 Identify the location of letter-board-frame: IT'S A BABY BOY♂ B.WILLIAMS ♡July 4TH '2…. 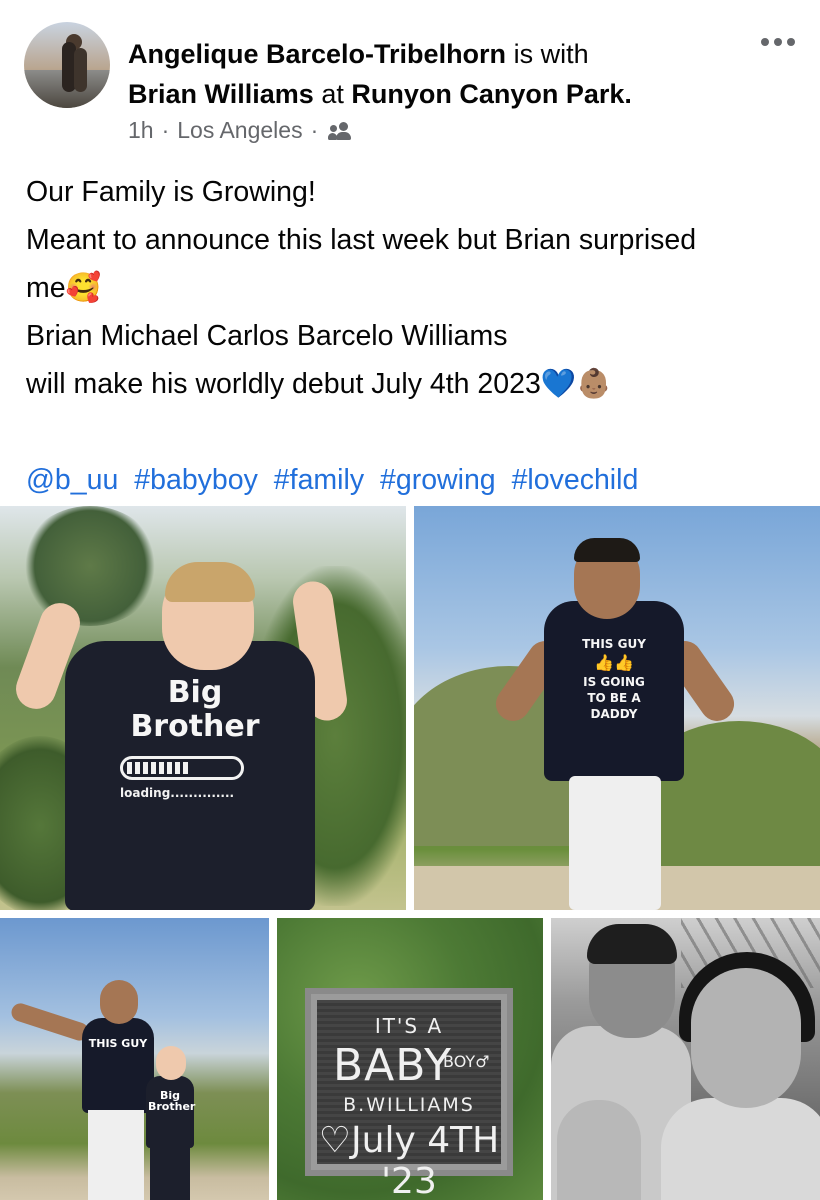
(409, 1094).